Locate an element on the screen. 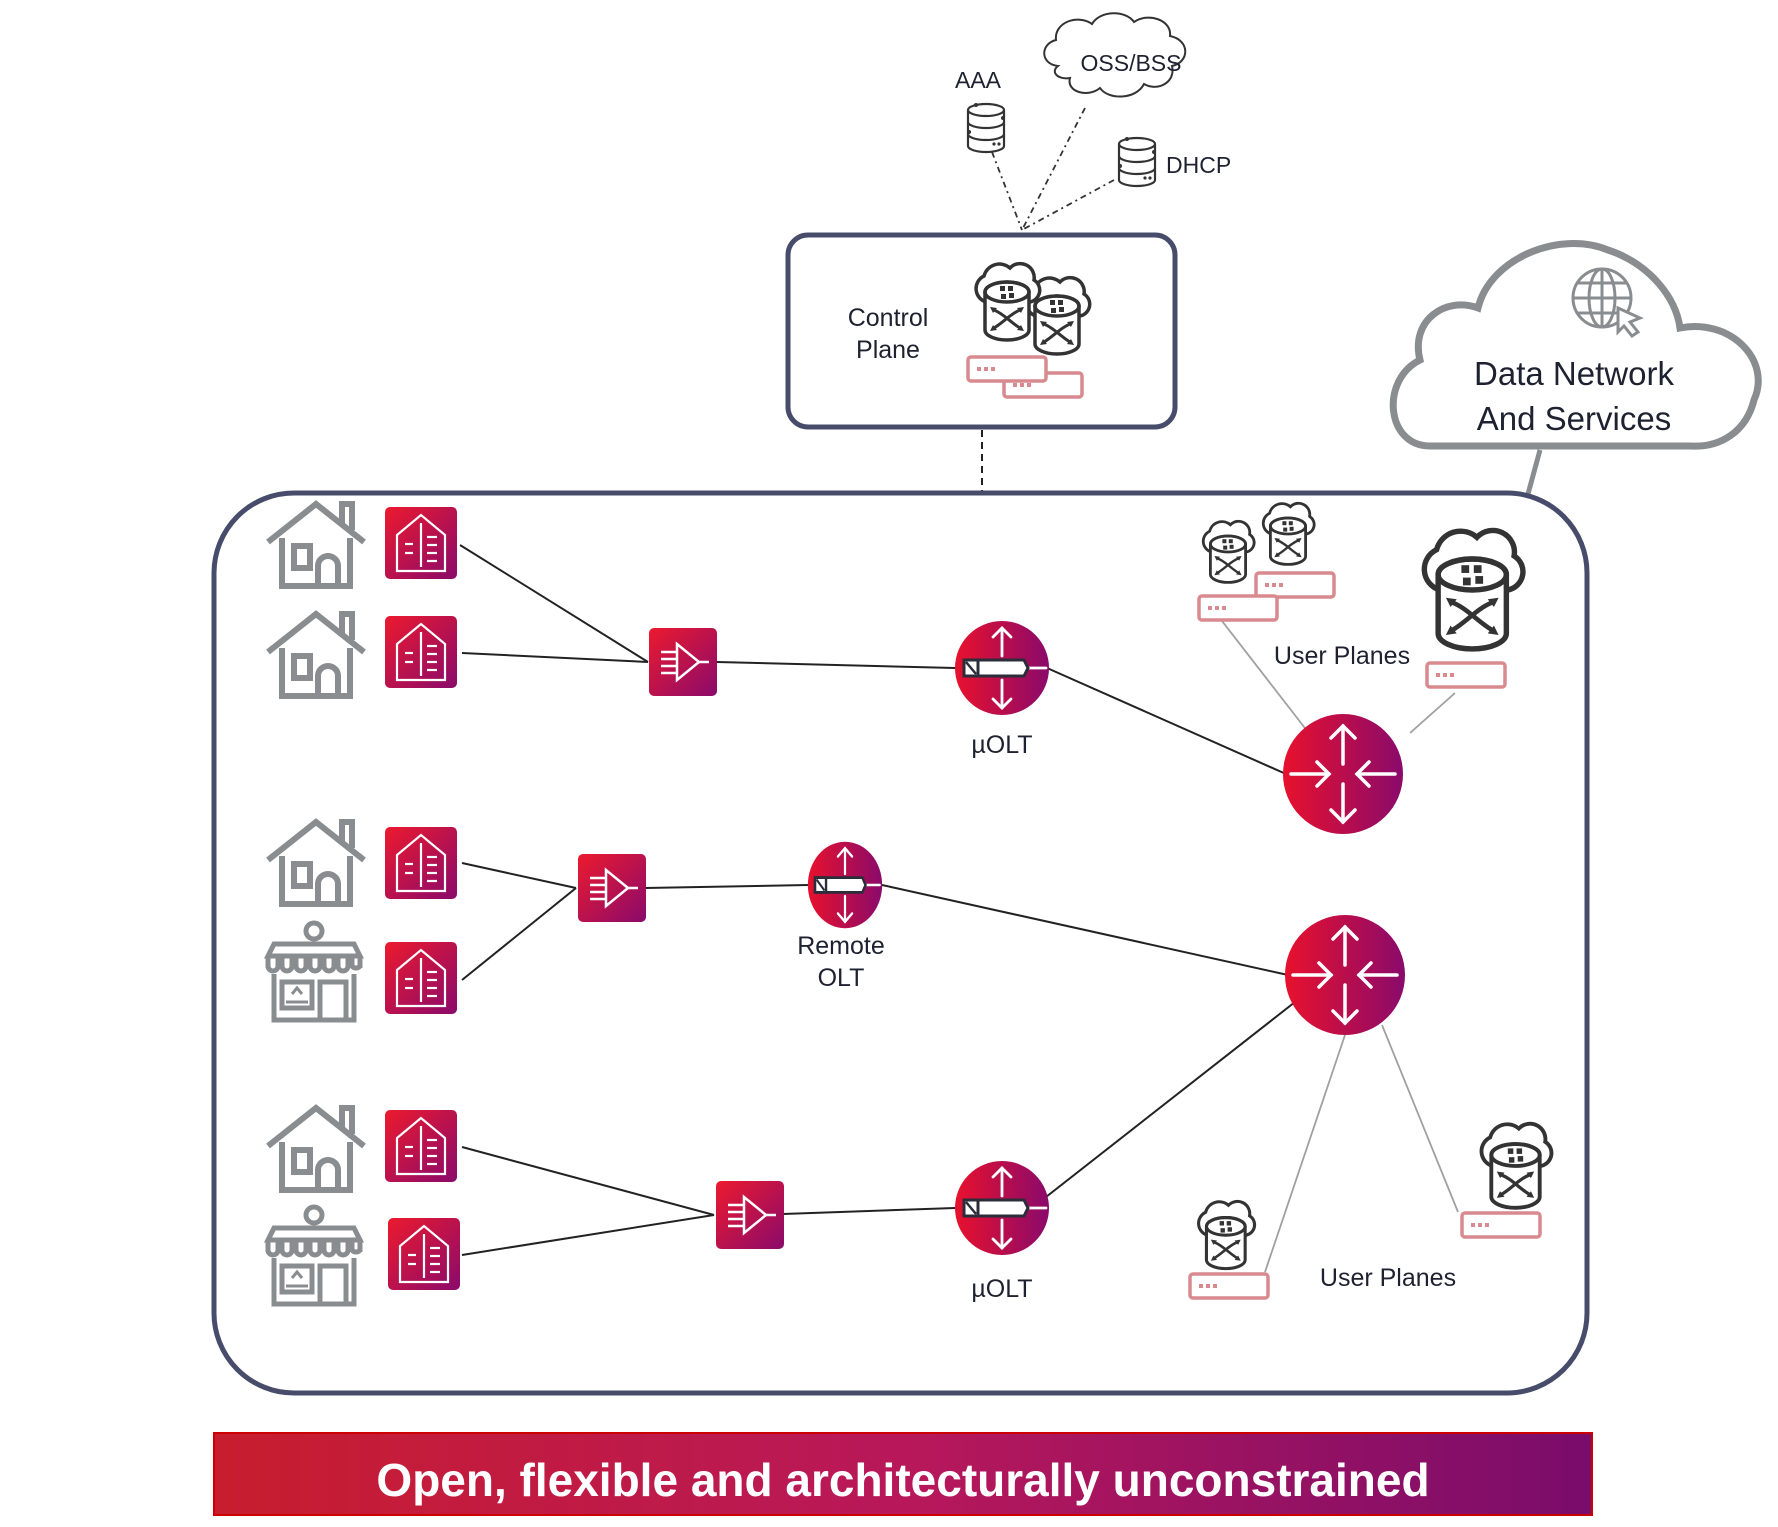 The width and height of the screenshot is (1778, 1527). control-links is located at coordinates (1053, 169).